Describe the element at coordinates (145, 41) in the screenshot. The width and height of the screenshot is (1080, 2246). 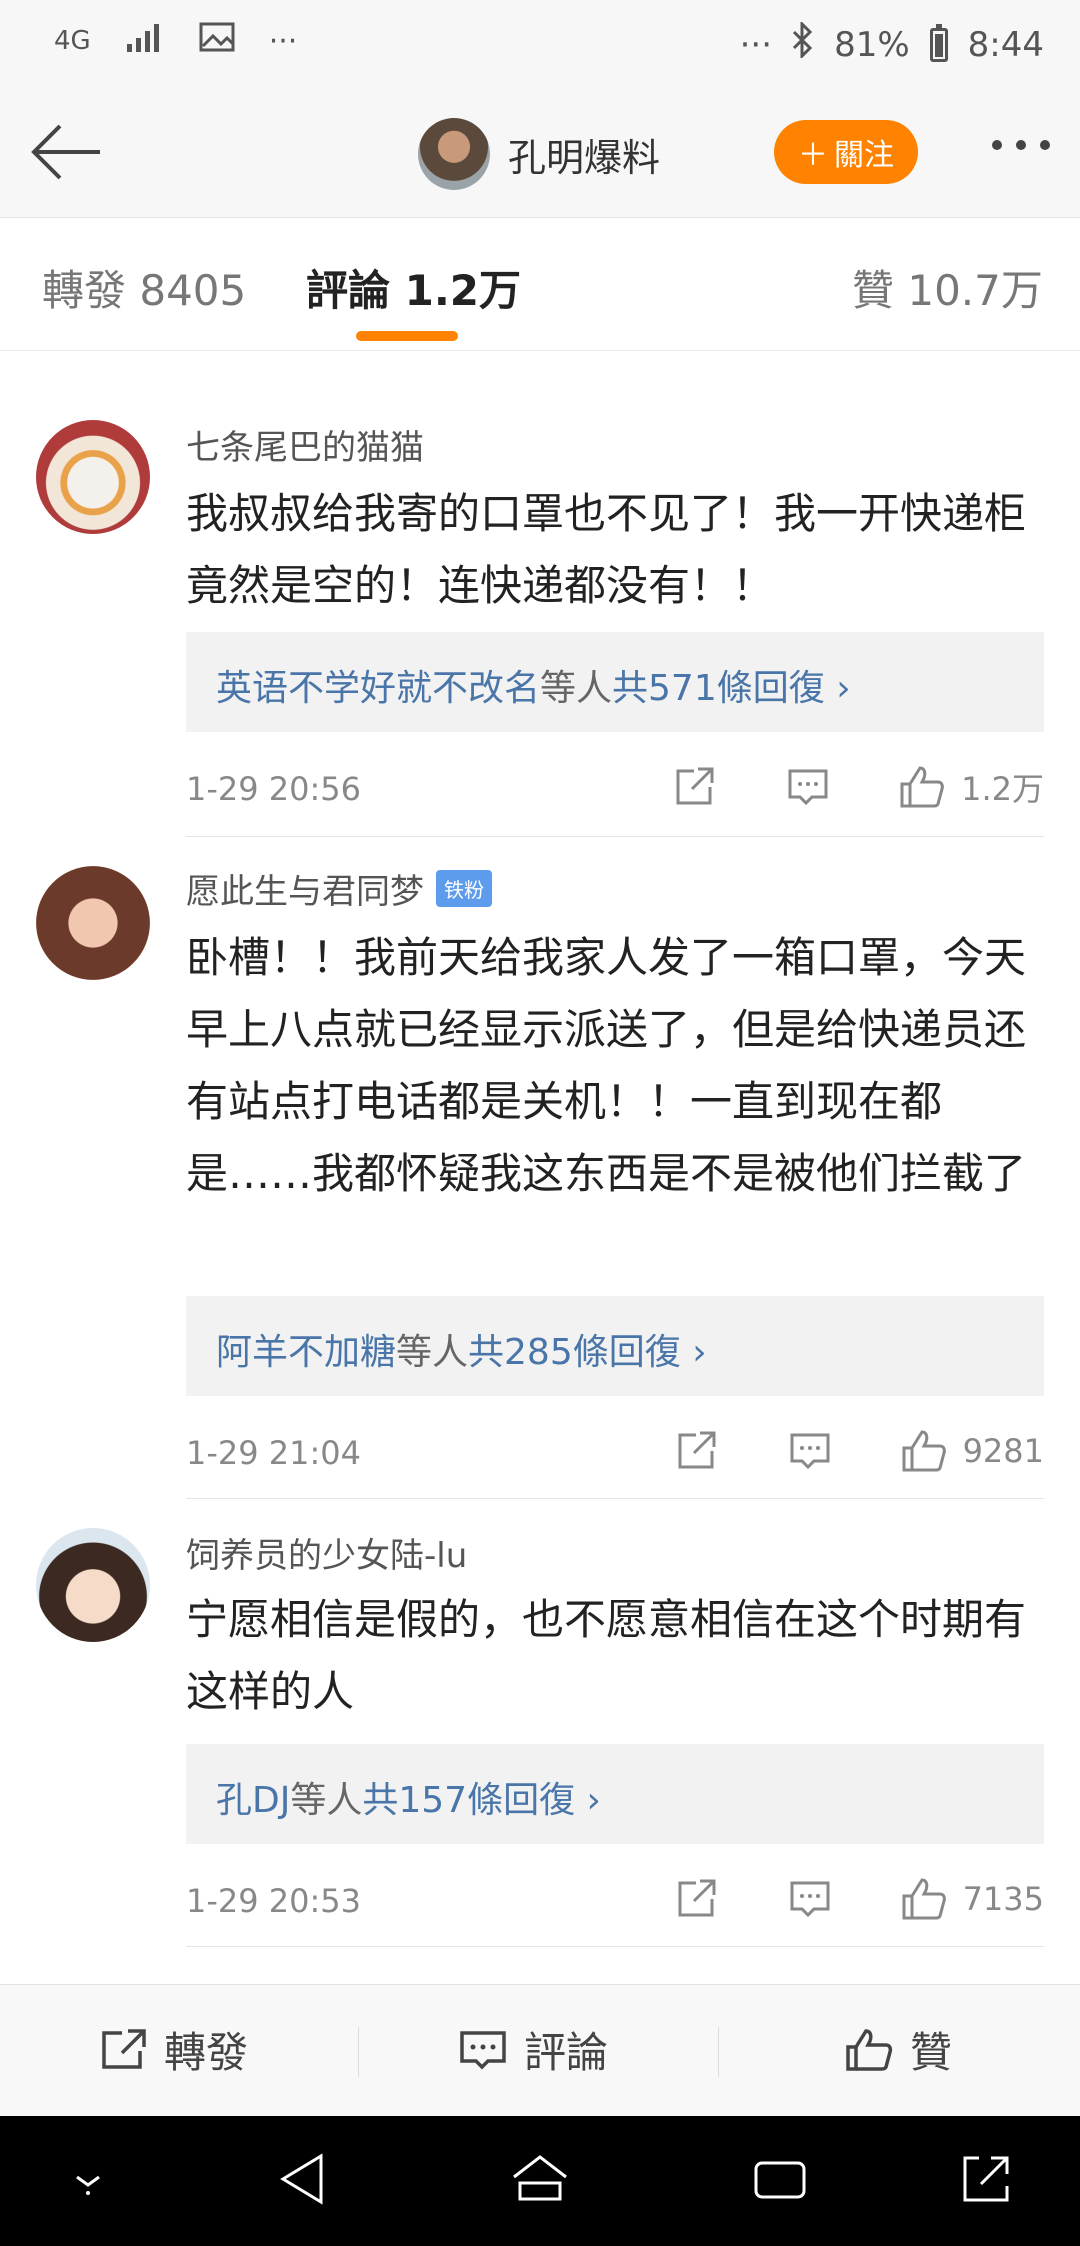
I see `signal-icon` at that location.